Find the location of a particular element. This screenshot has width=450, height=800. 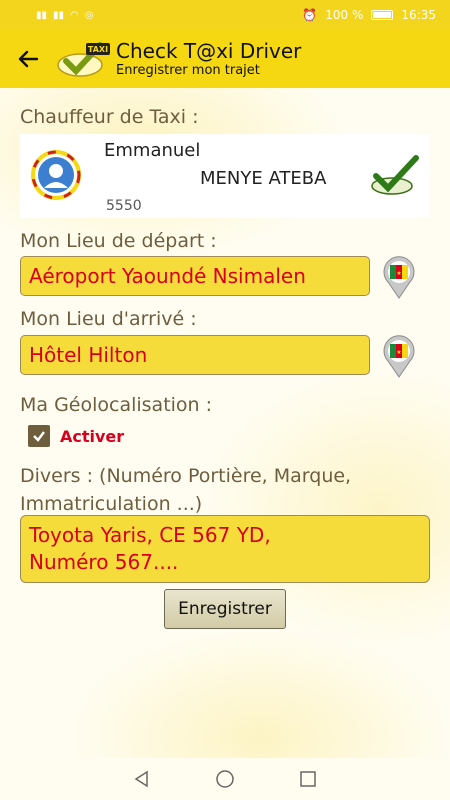

signal-icon-2: ▮▮ is located at coordinates (59, 15).